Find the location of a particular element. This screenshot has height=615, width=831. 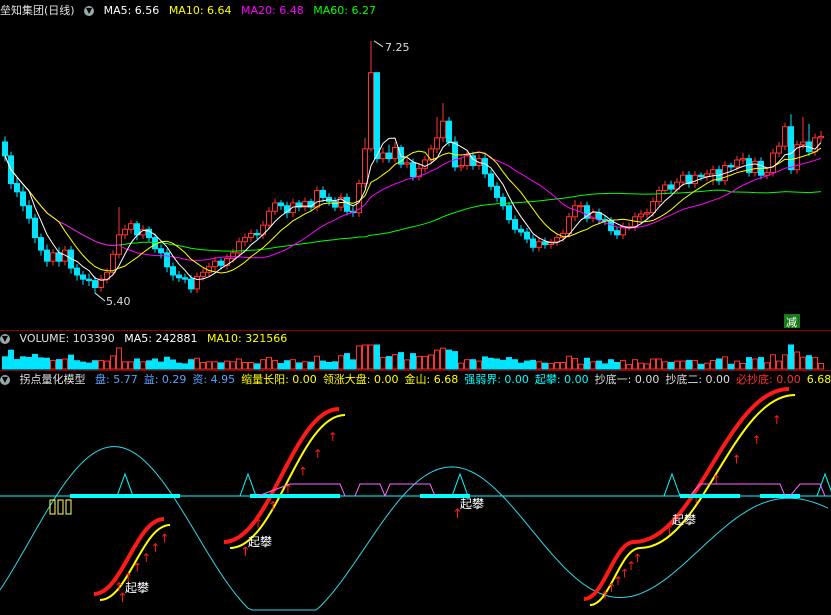

signal-bar is located at coordinates (68, 507).